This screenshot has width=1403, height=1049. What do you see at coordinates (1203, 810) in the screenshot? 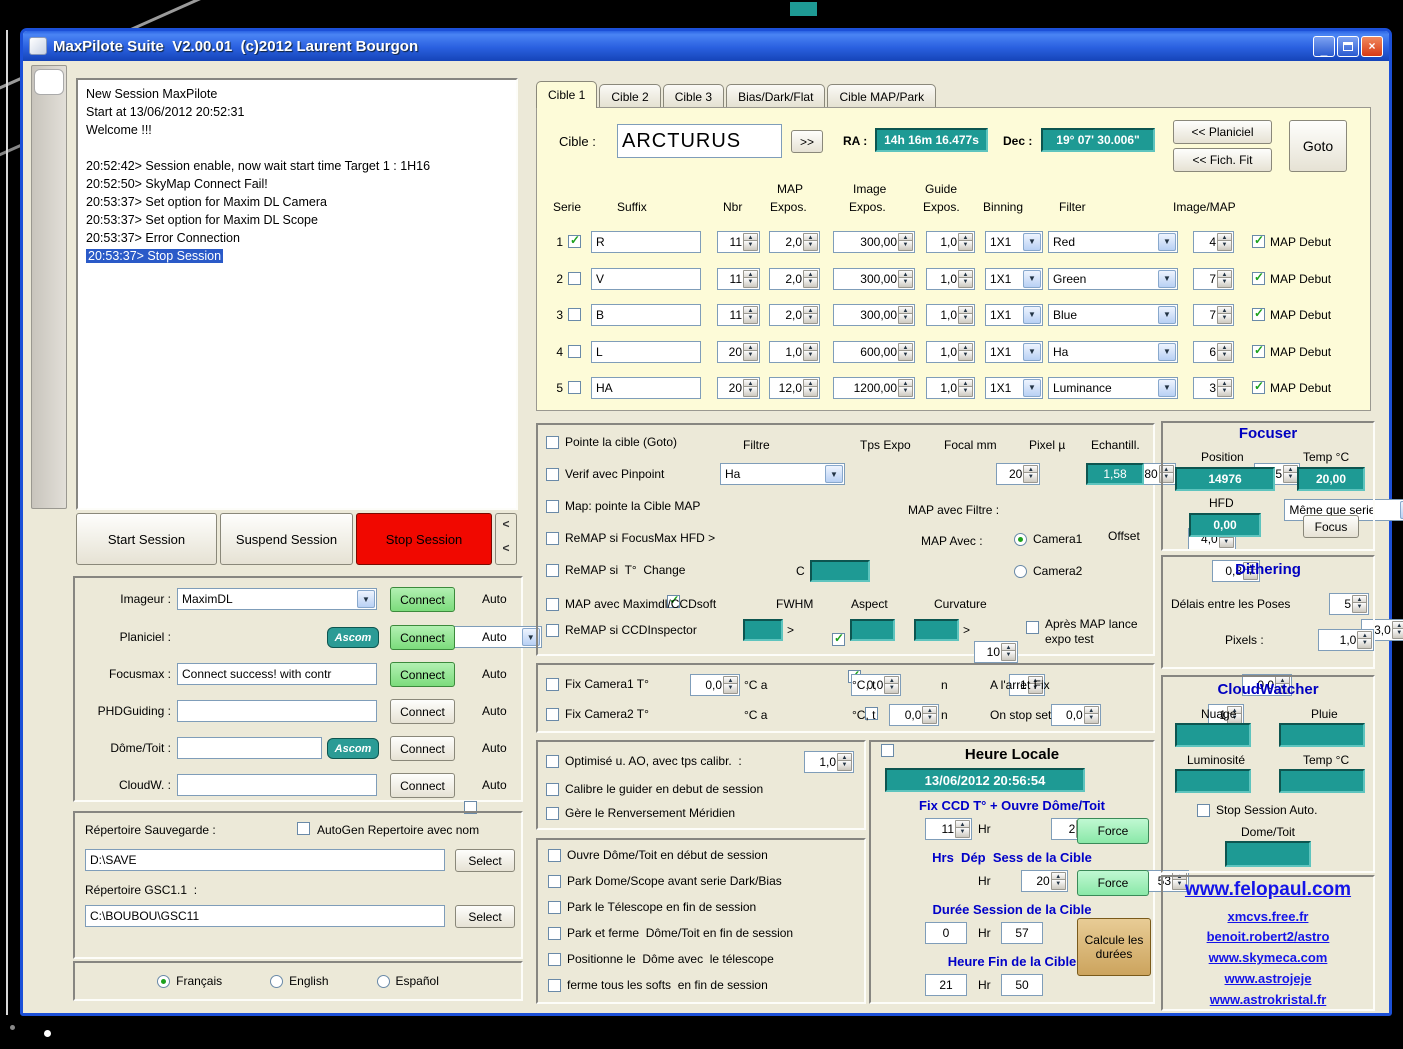
I see `stop-session-auto-checkbox` at bounding box center [1203, 810].